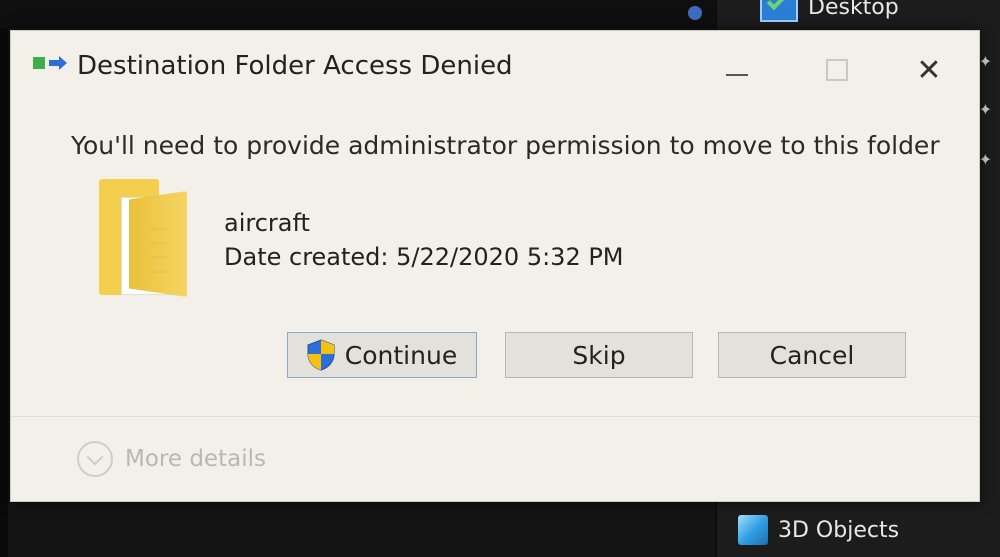  I want to click on maximize-icon, so click(837, 70).